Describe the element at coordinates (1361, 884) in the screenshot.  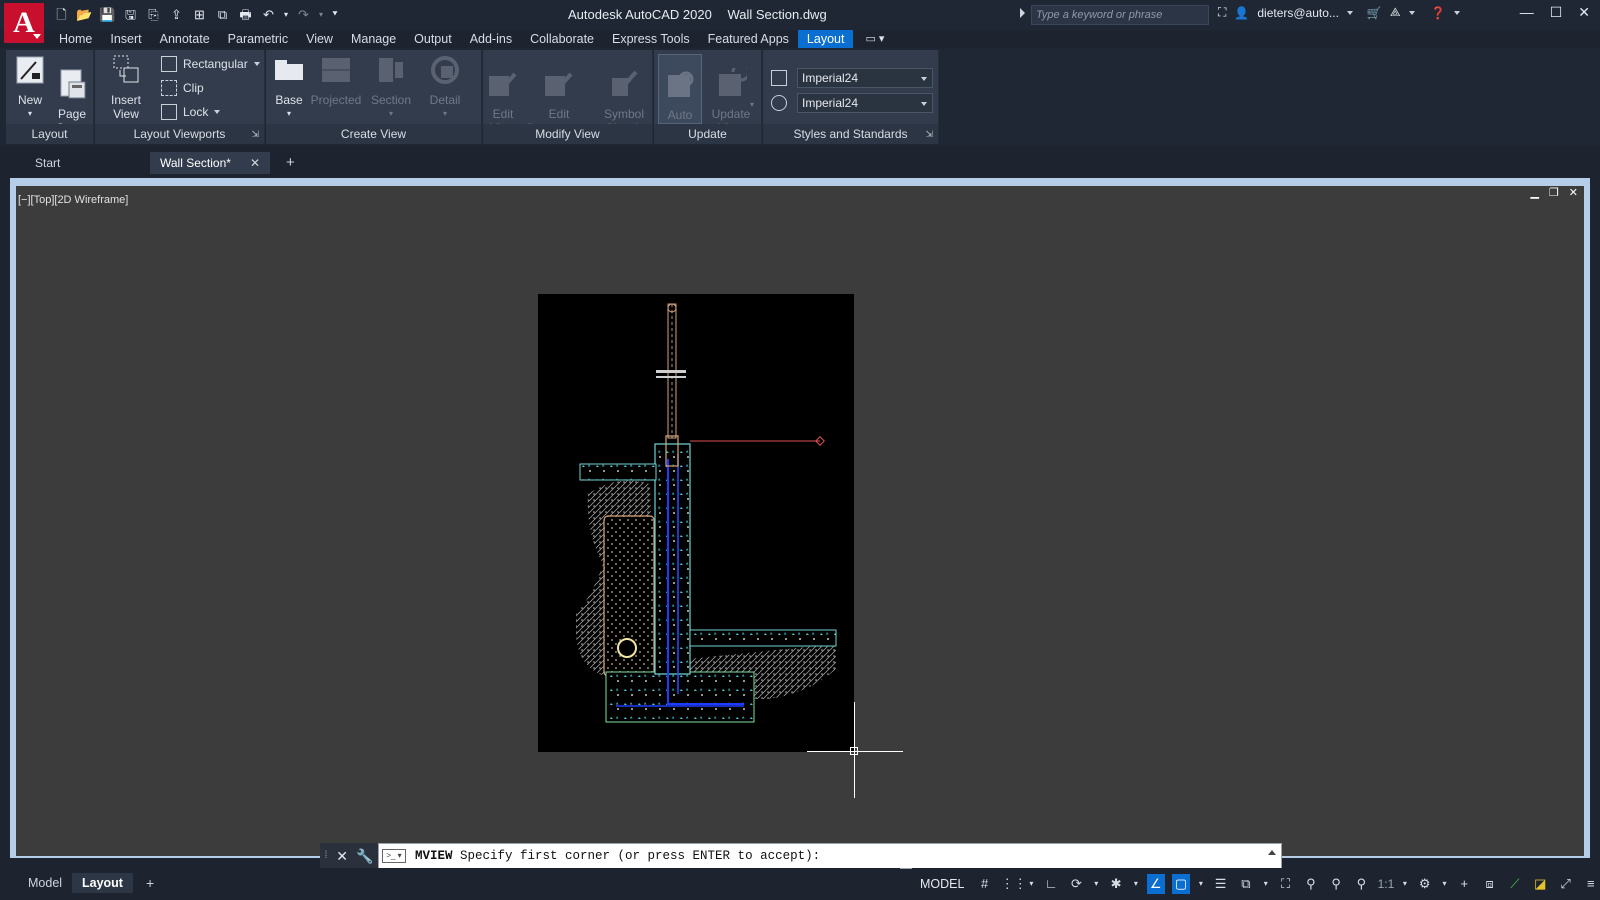
I see `annotation-scale-icon: ⚲` at that location.